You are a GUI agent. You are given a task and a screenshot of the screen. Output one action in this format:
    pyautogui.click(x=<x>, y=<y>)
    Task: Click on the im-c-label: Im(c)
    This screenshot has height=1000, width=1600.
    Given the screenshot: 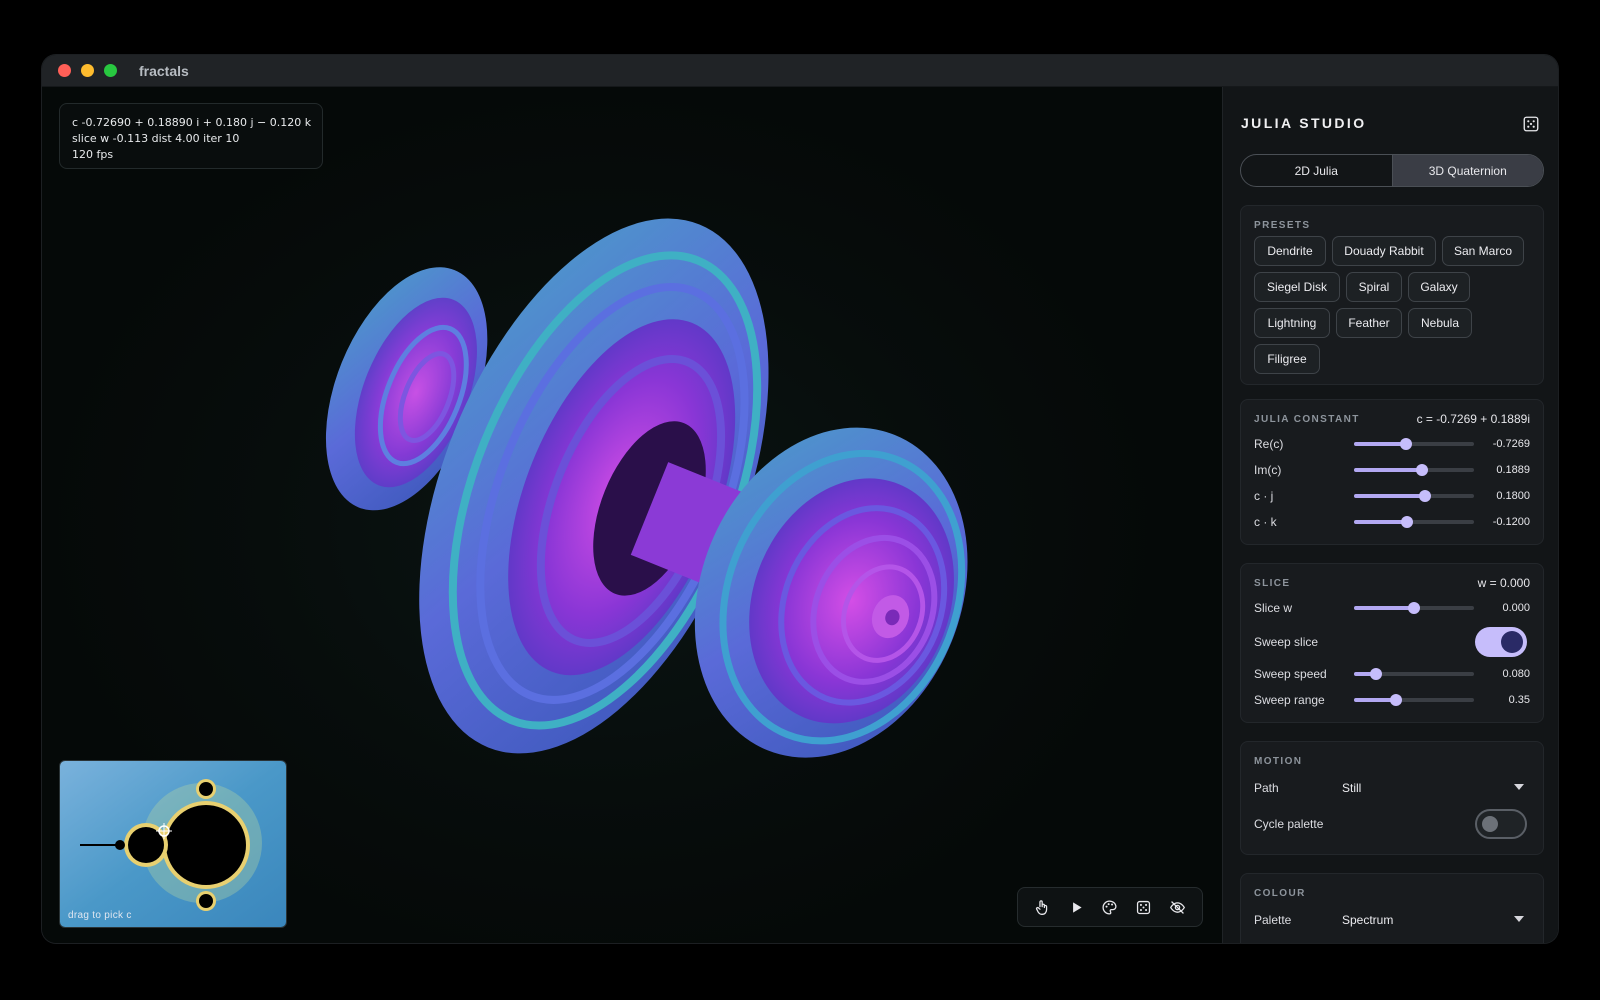 What is the action you would take?
    pyautogui.click(x=1268, y=470)
    